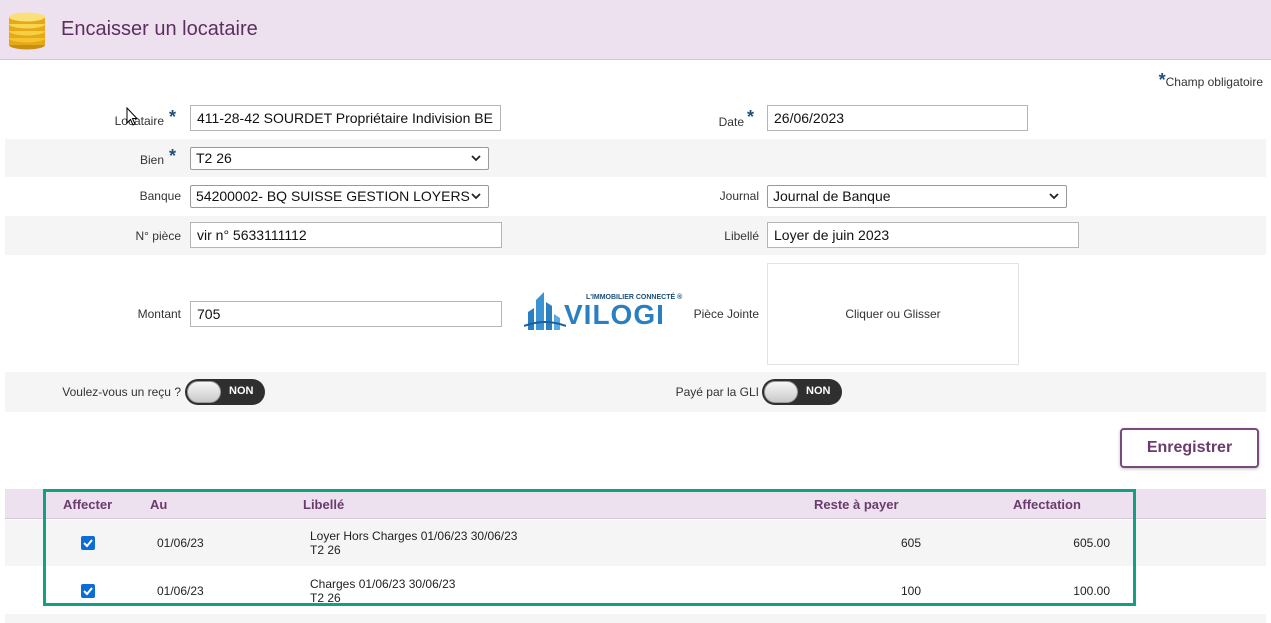 The height and width of the screenshot is (623, 1271). Describe the element at coordinates (910, 543) in the screenshot. I see `row-reste: 605` at that location.